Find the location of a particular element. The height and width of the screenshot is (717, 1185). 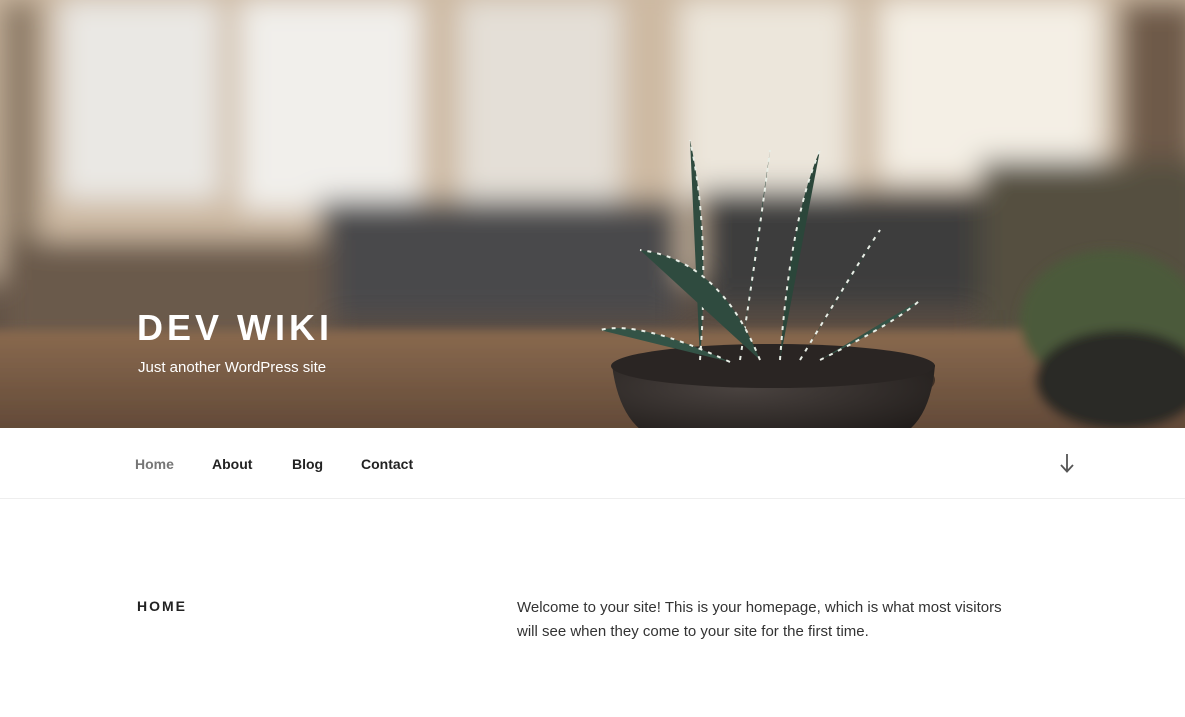

nav-item-about: About is located at coordinates (232, 464).